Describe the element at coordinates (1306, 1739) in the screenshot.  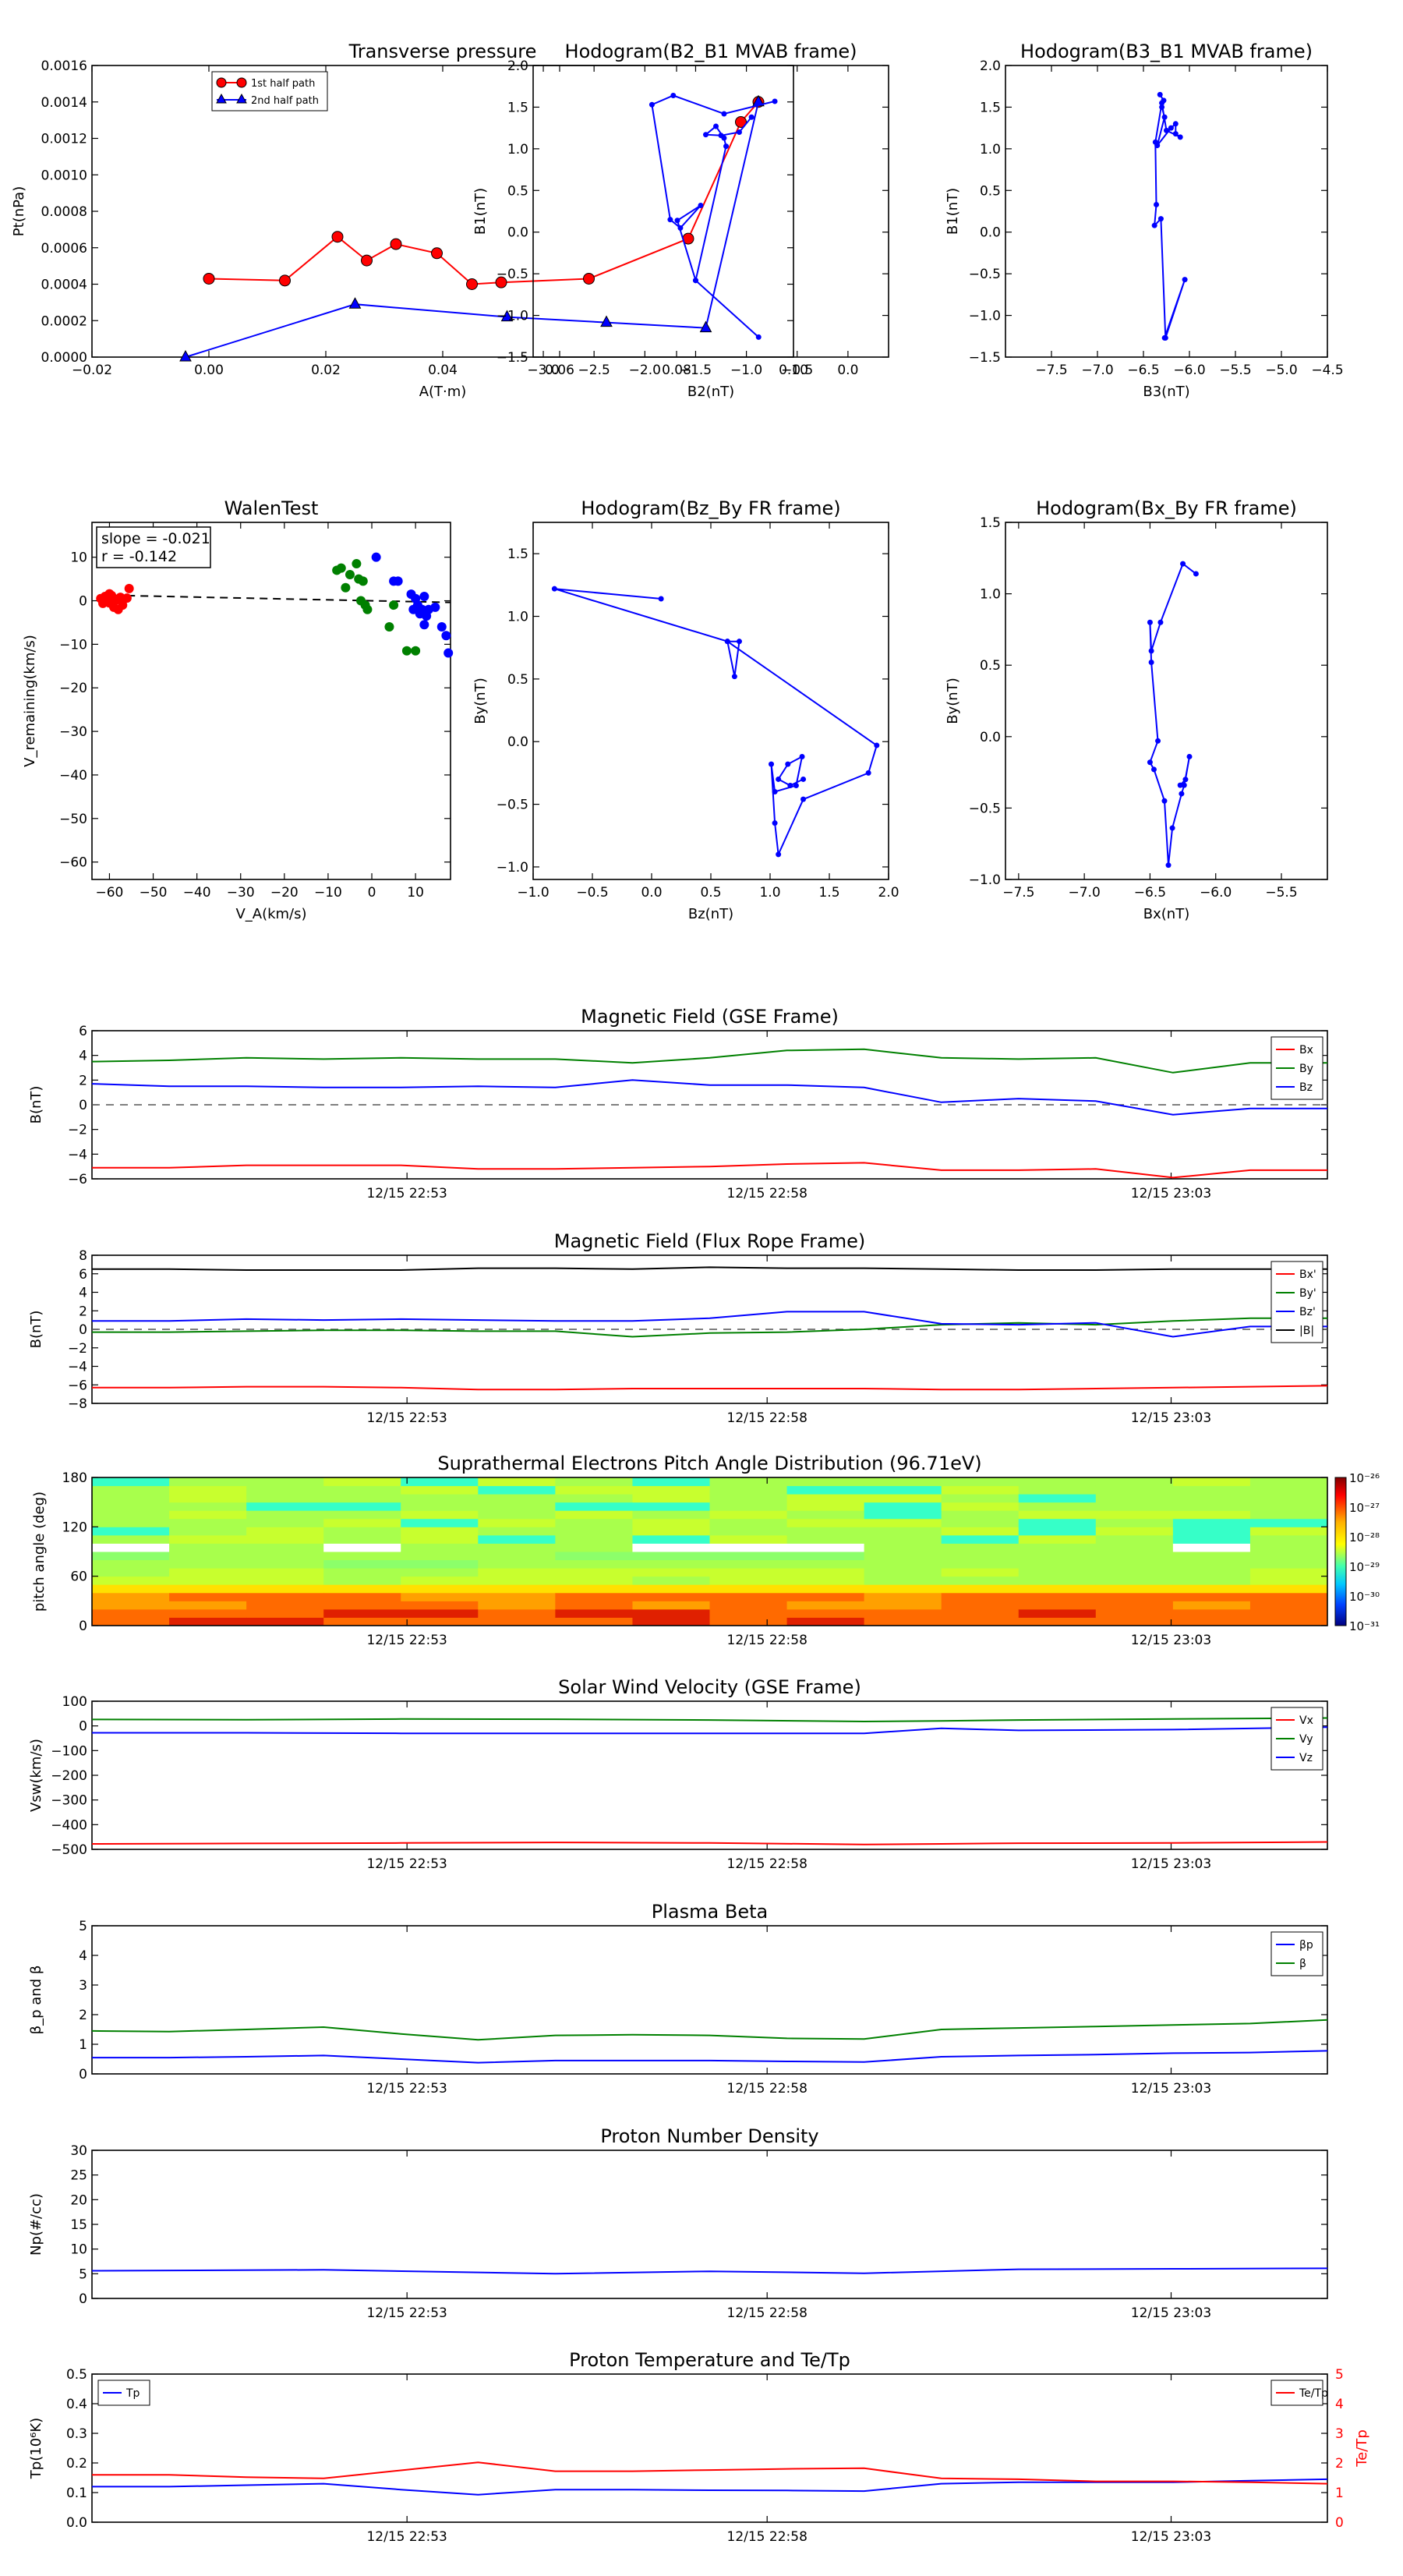
I see `legend-label: Vy` at that location.